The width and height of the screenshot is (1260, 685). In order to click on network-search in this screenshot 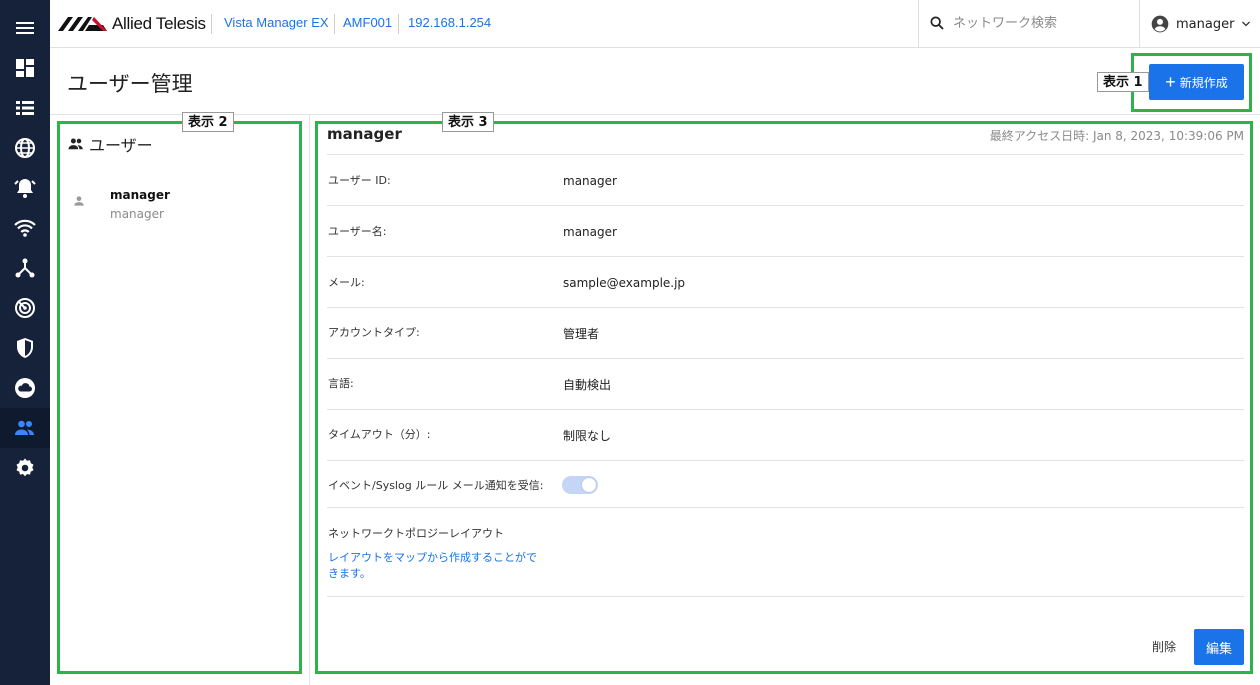, I will do `click(1029, 23)`.